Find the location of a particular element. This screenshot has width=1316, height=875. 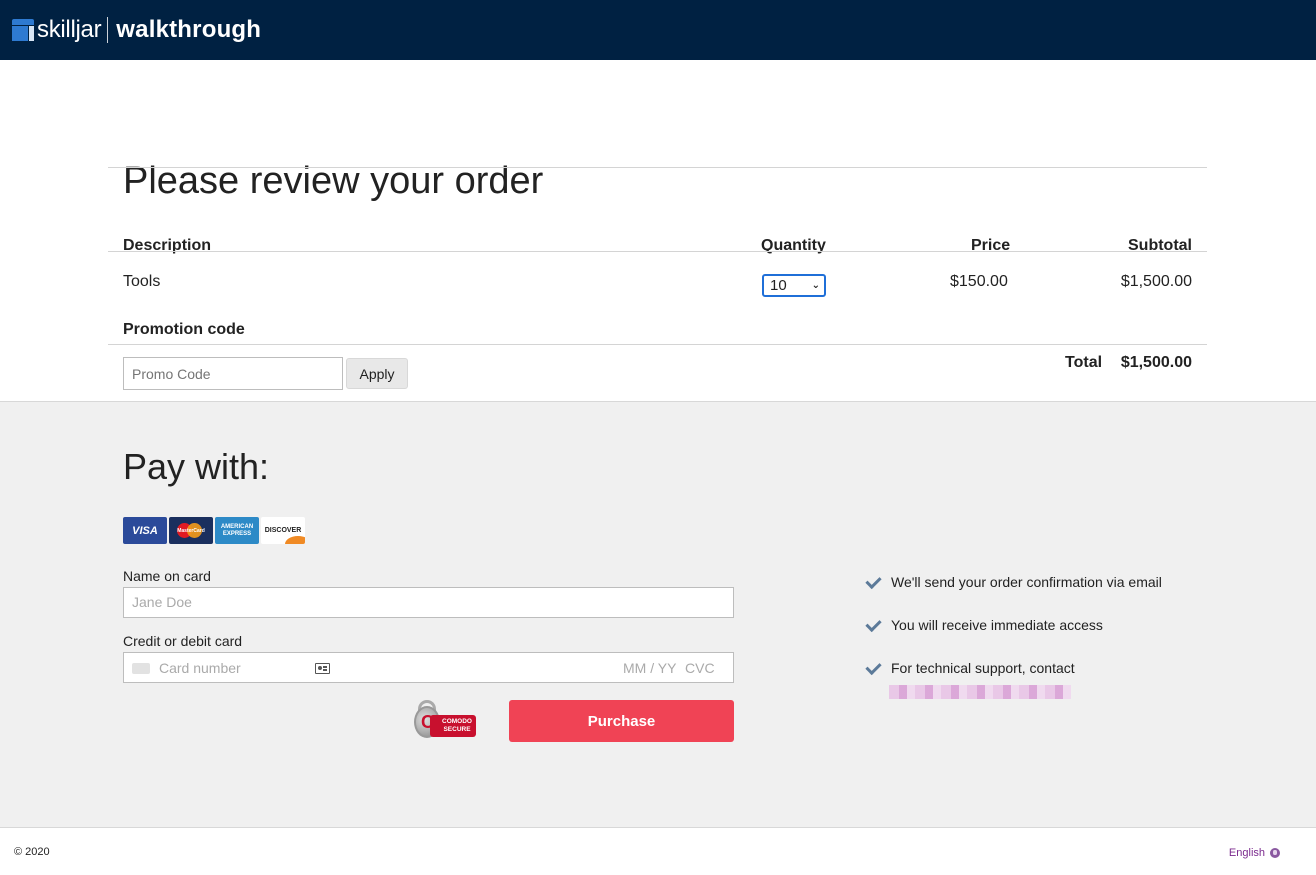

pay-with-title: Pay with: is located at coordinates (196, 466).